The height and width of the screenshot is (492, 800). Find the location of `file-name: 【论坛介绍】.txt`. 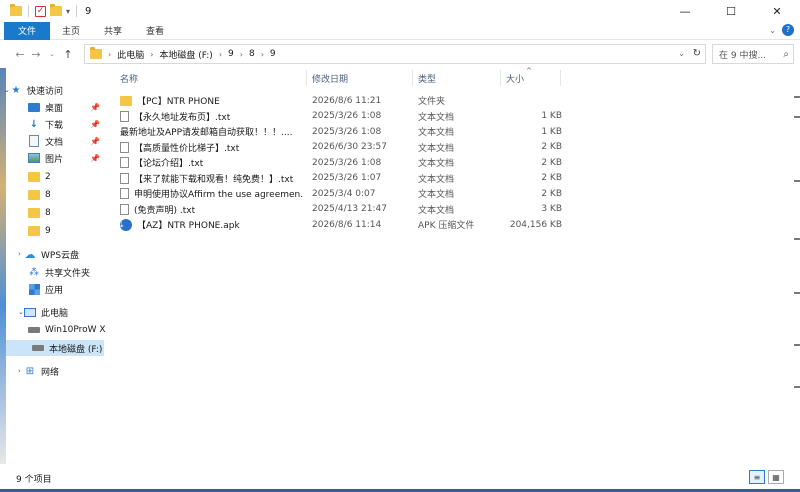

file-name: 【论坛介绍】.txt is located at coordinates (169, 164).